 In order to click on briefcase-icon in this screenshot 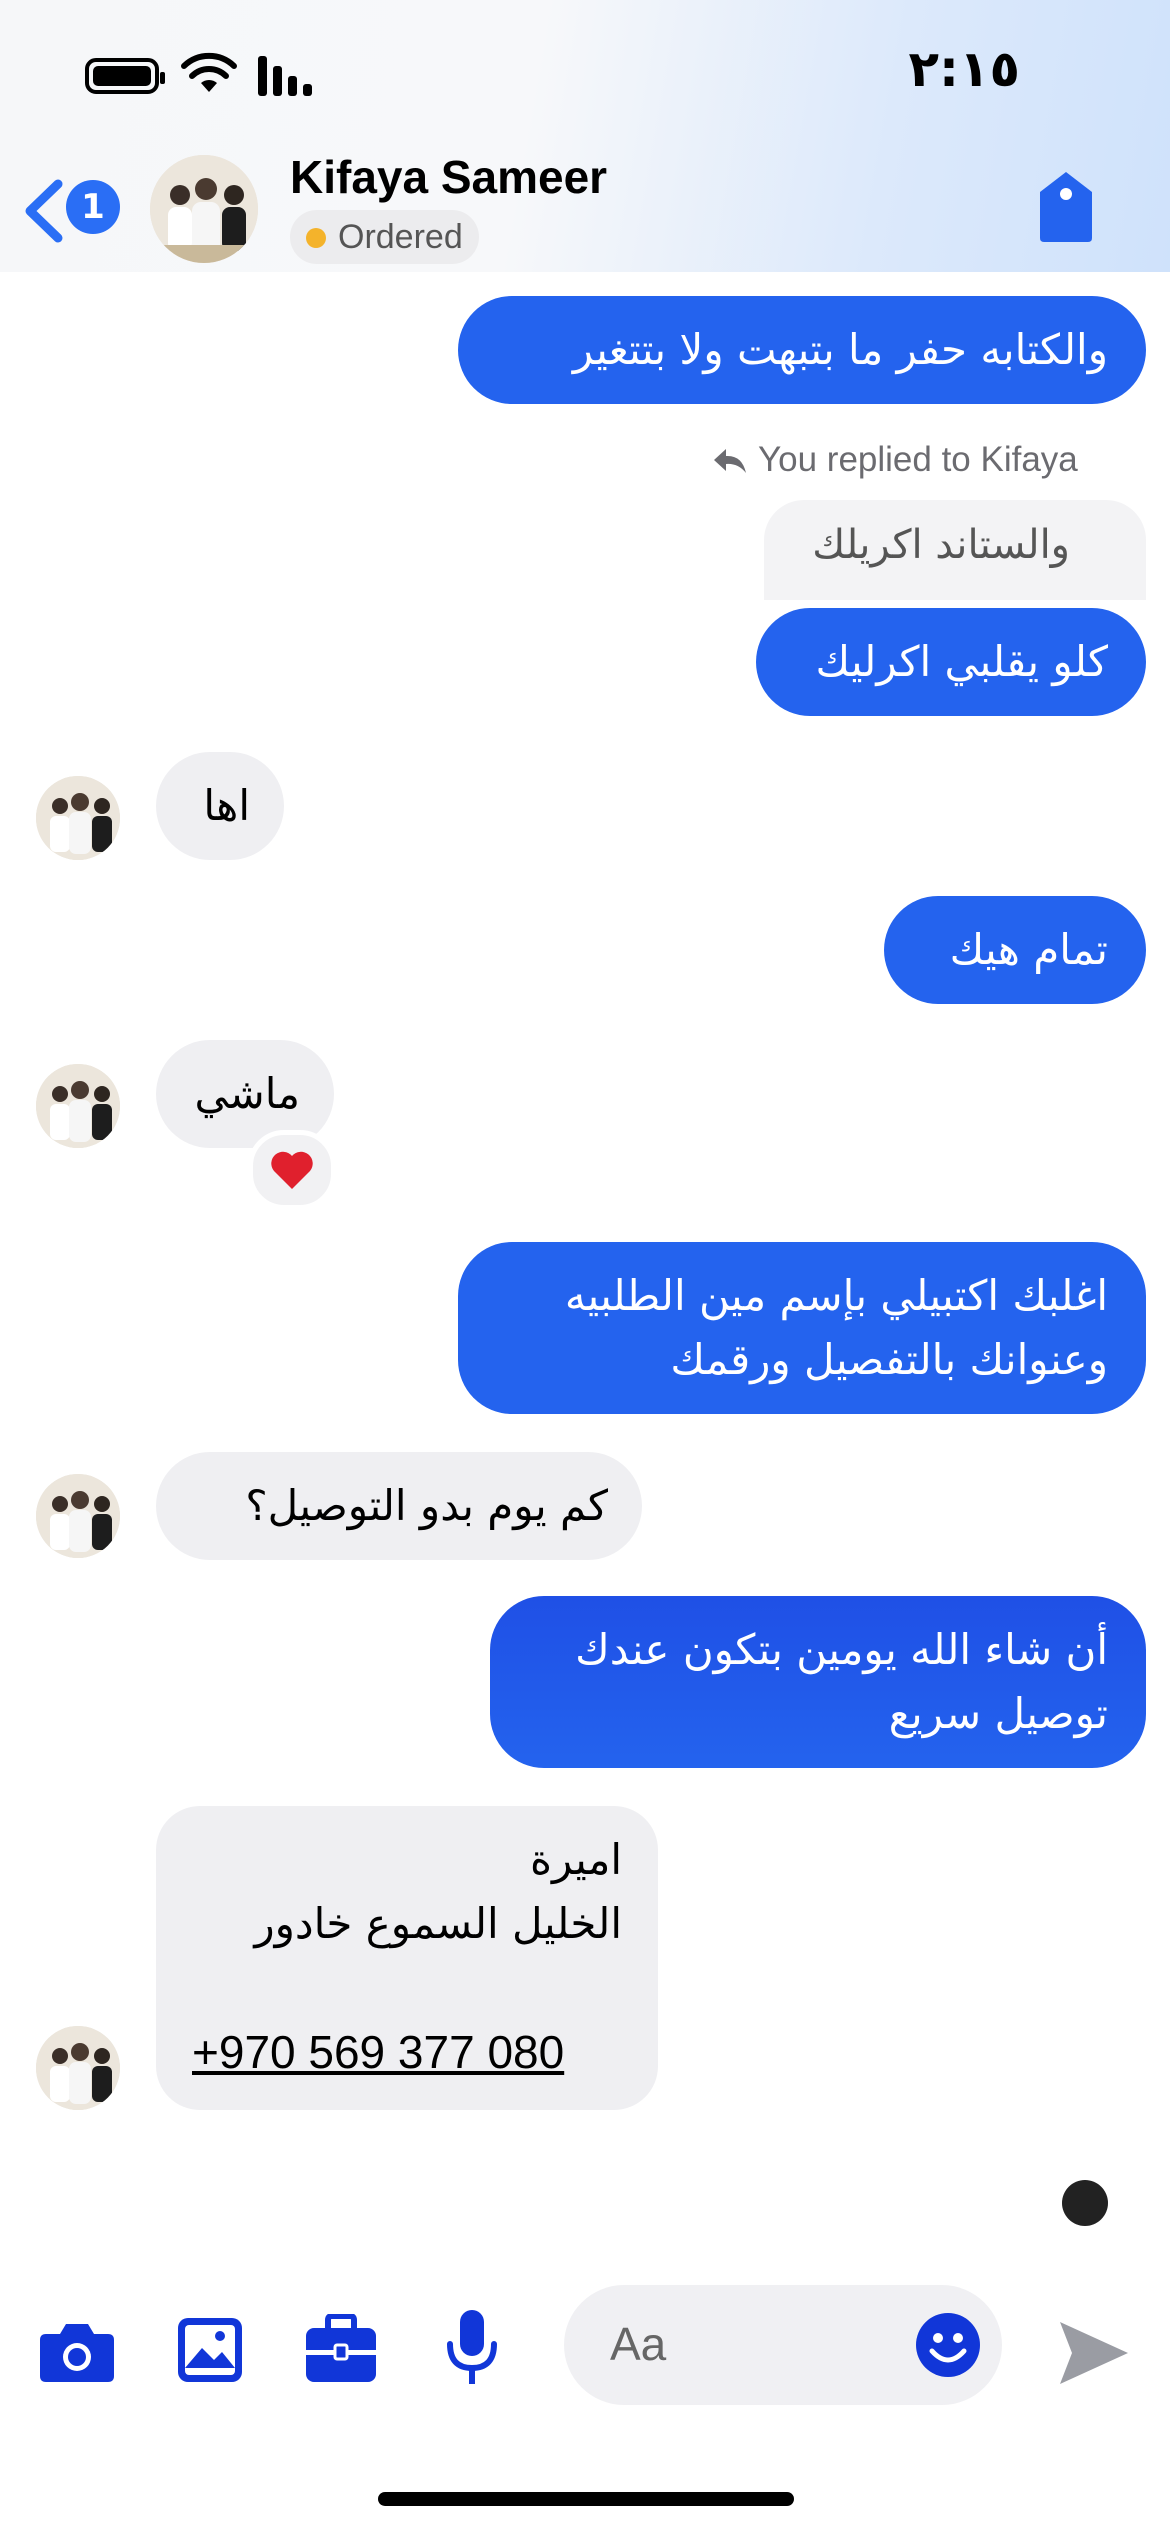, I will do `click(341, 2349)`.